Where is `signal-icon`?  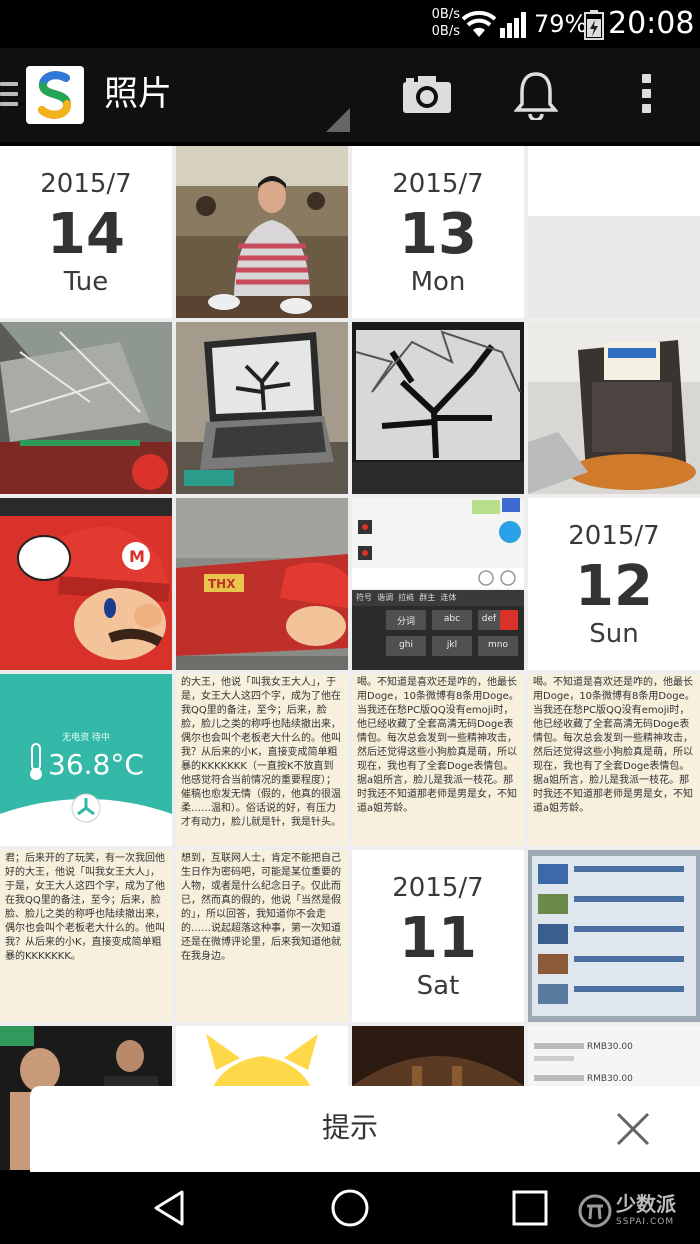
signal-icon is located at coordinates (513, 25).